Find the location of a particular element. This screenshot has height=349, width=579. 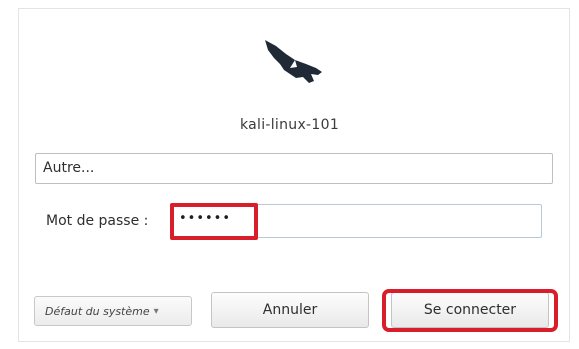

hostname-label: kali-linux-101 is located at coordinates (289, 125).